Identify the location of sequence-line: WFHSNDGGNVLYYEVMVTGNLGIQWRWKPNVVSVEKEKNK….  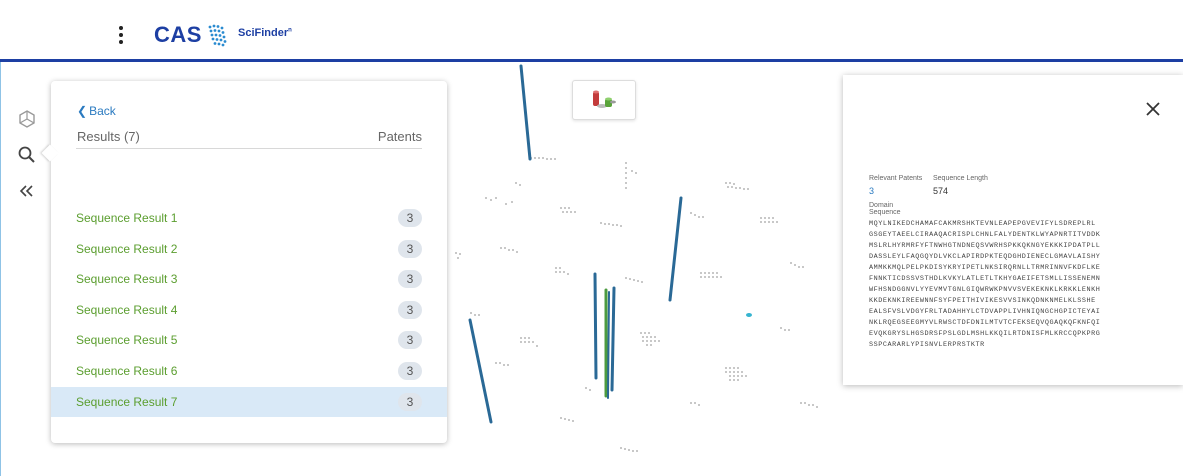
(985, 290).